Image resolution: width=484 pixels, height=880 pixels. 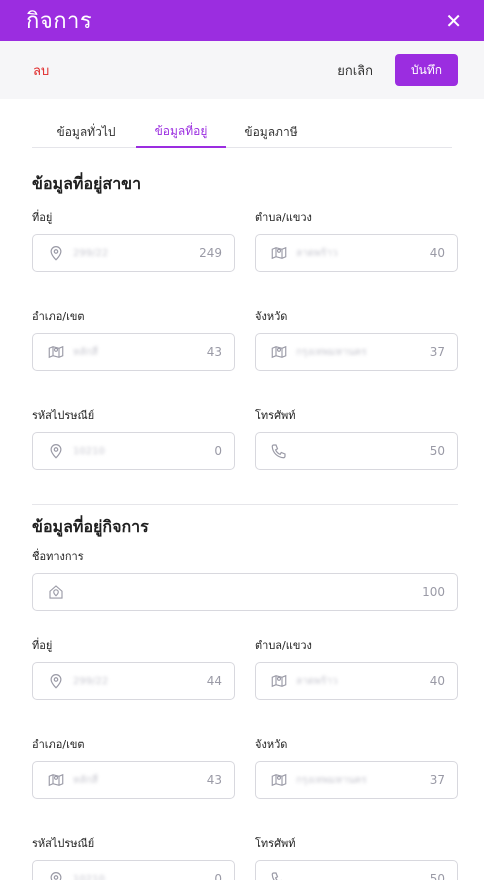 What do you see at coordinates (214, 681) in the screenshot?
I see `char-count: 44` at bounding box center [214, 681].